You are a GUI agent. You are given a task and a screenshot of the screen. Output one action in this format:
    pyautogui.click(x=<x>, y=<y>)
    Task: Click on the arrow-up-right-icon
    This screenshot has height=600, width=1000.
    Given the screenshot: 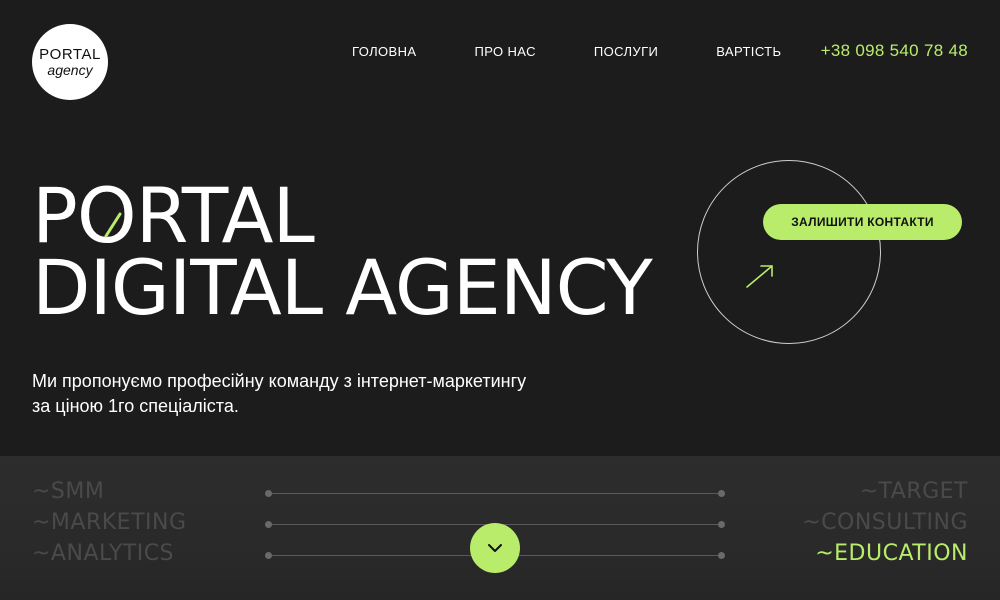 What is the action you would take?
    pyautogui.click(x=759, y=276)
    